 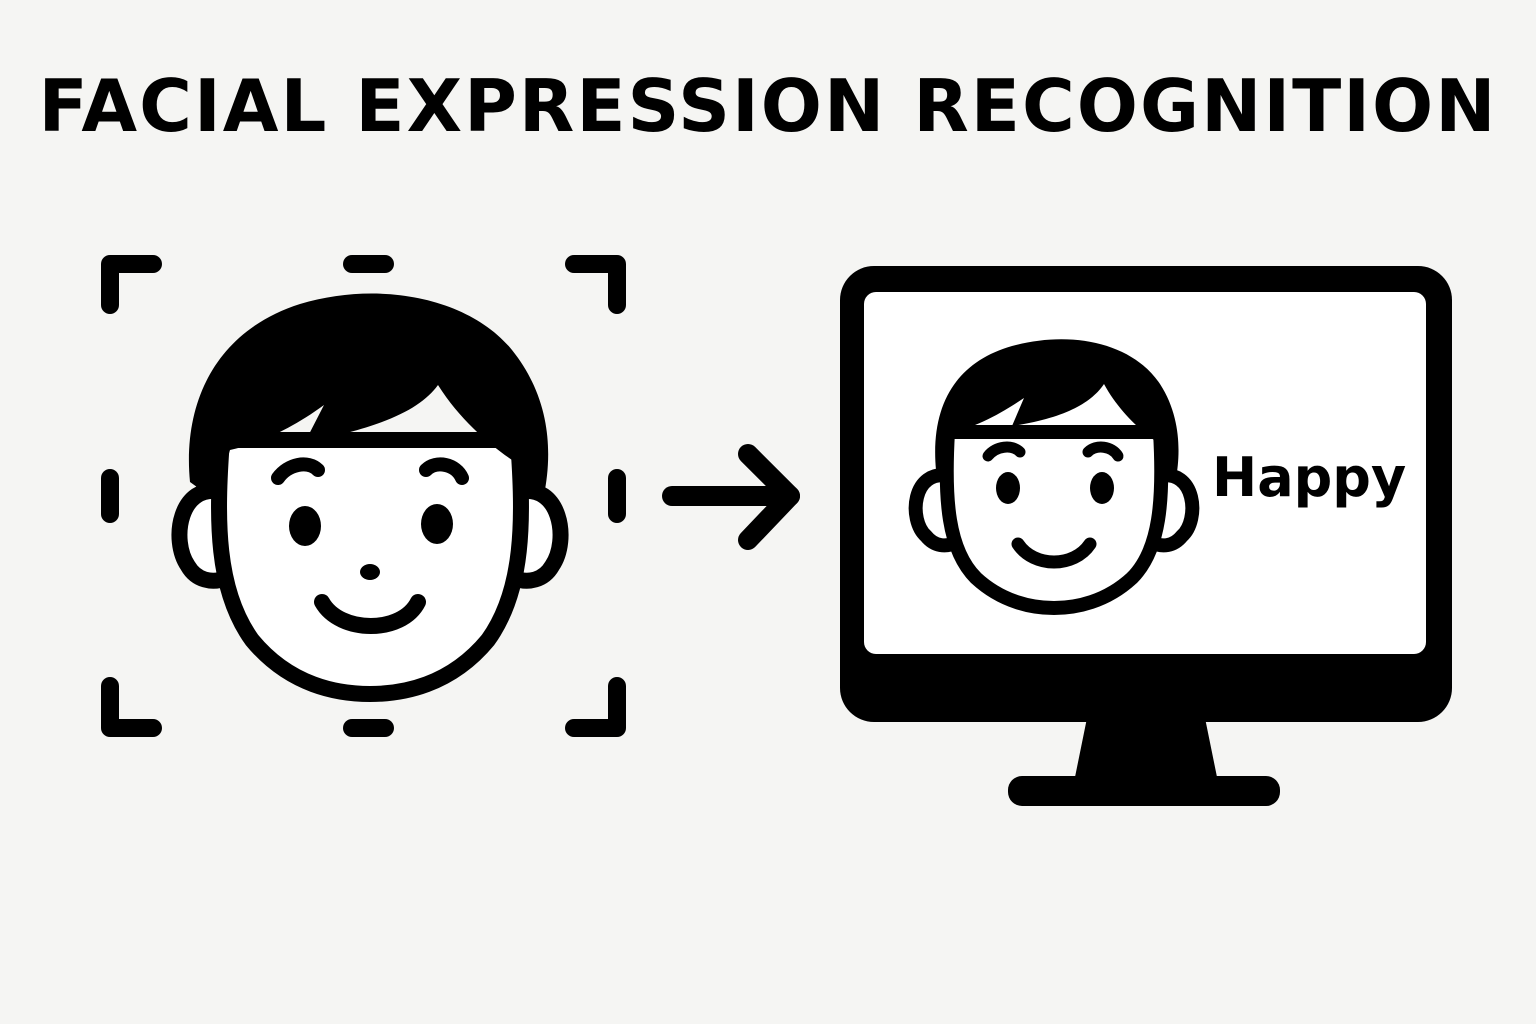 I want to click on arrow-right-icon, so click(x=731, y=497).